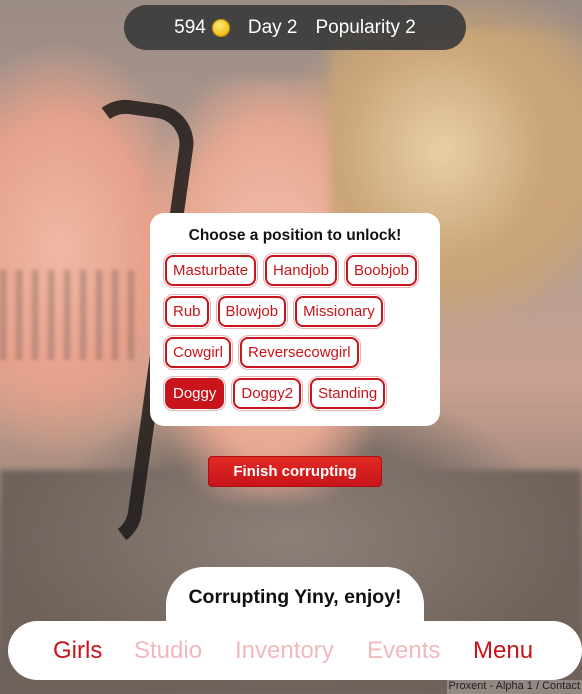 The image size is (582, 694). I want to click on position-button-blowjob: Blowjob, so click(252, 311).